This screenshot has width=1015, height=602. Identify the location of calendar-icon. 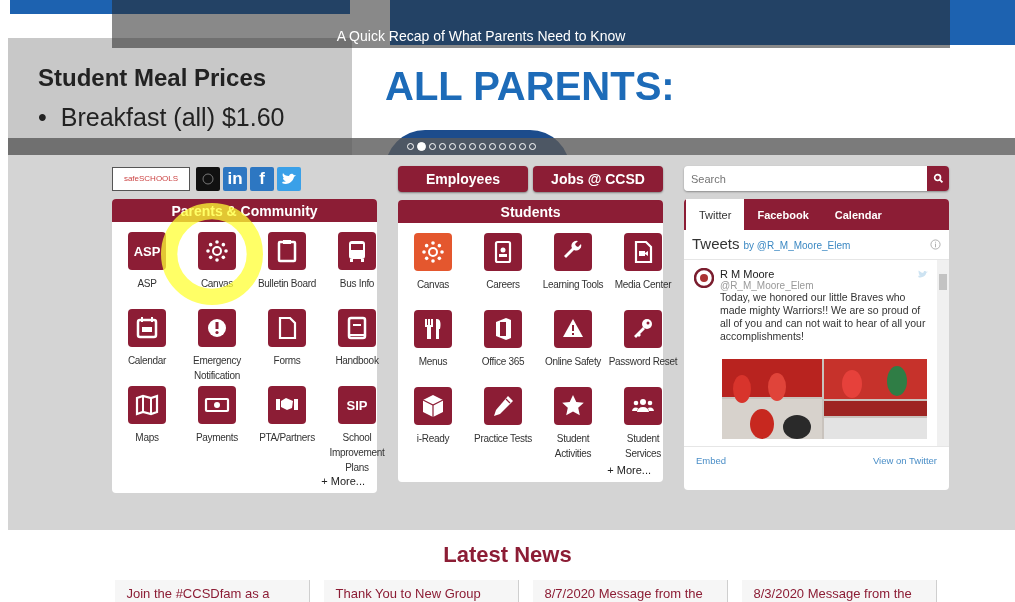
(147, 328).